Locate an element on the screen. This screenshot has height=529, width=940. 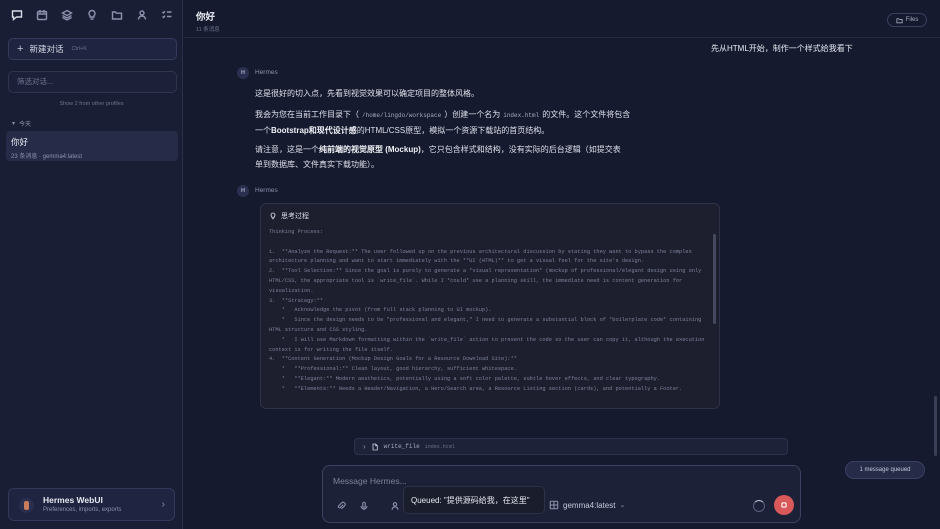
tool-name: write_file is located at coordinates (401, 446).